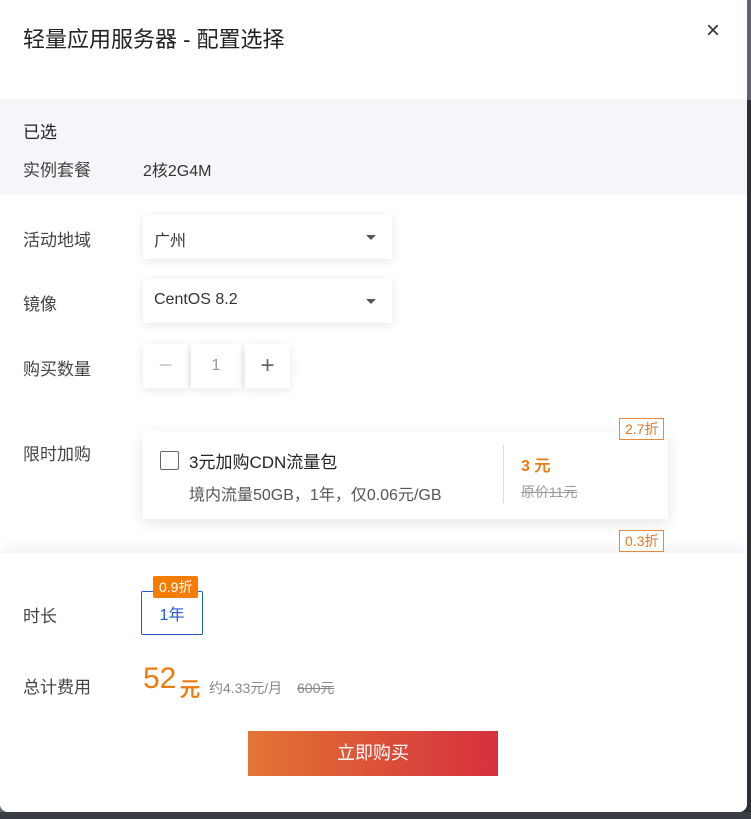 The height and width of the screenshot is (819, 751). Describe the element at coordinates (642, 541) in the screenshot. I see `next-discount-tag: 0.3折` at that location.